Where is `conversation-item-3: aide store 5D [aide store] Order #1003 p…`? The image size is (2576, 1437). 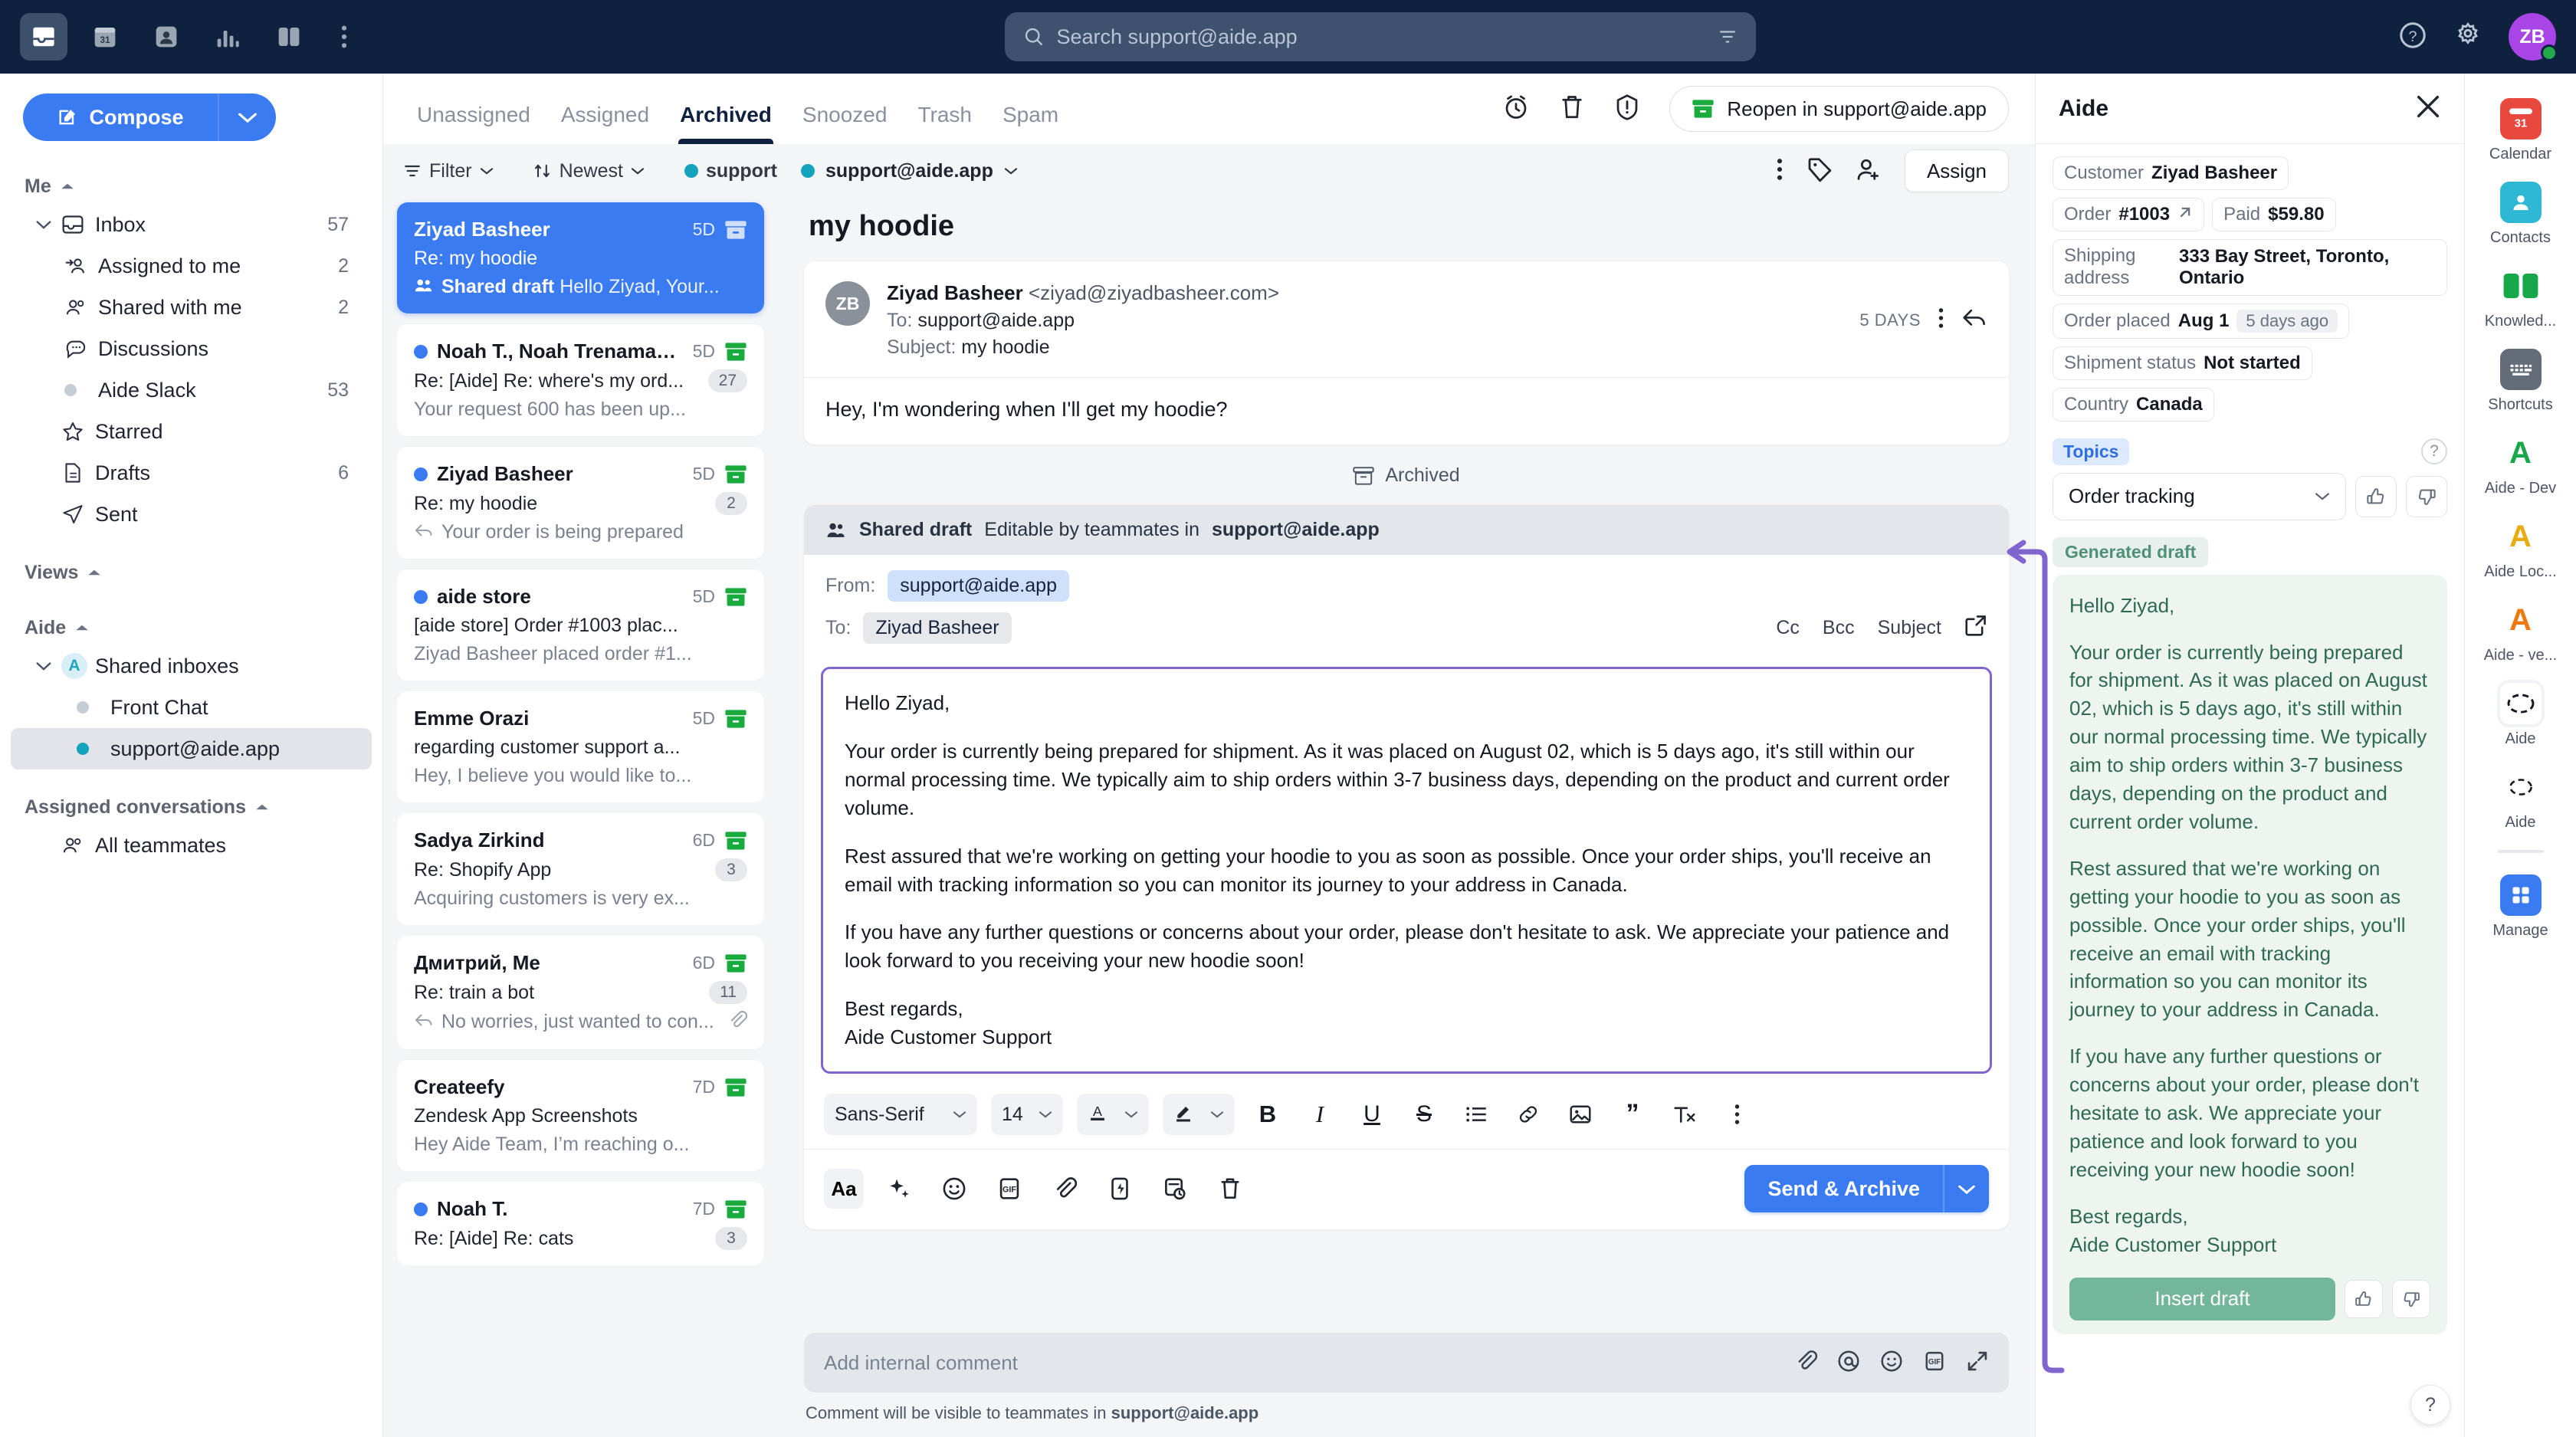 conversation-item-3: aide store 5D [aide store] Order #1003 p… is located at coordinates (580, 625).